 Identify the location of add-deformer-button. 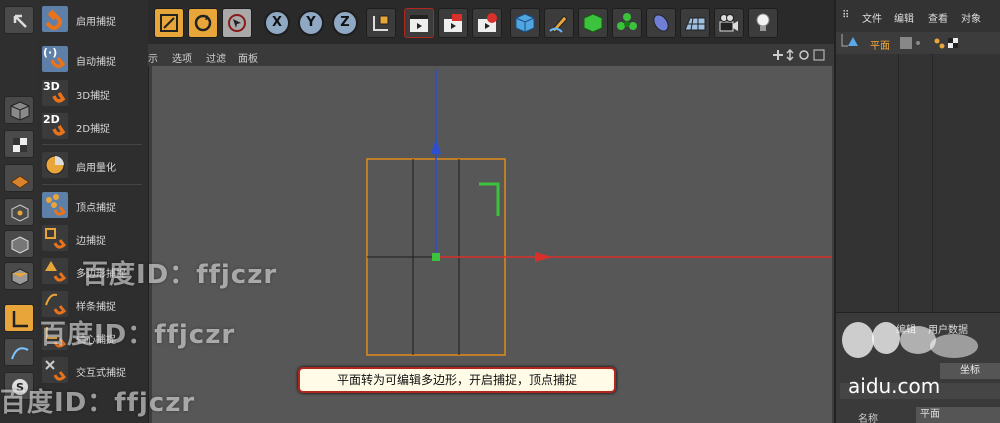
(661, 23).